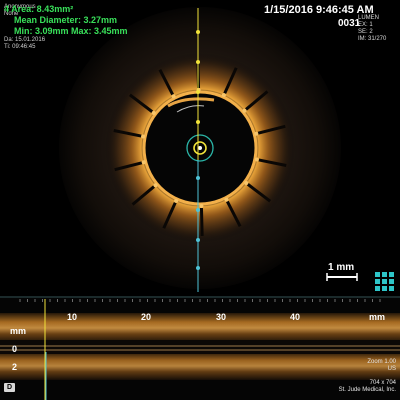 The width and height of the screenshot is (400, 400). Describe the element at coordinates (201, 222) in the screenshot. I see `strut-shadow` at that location.